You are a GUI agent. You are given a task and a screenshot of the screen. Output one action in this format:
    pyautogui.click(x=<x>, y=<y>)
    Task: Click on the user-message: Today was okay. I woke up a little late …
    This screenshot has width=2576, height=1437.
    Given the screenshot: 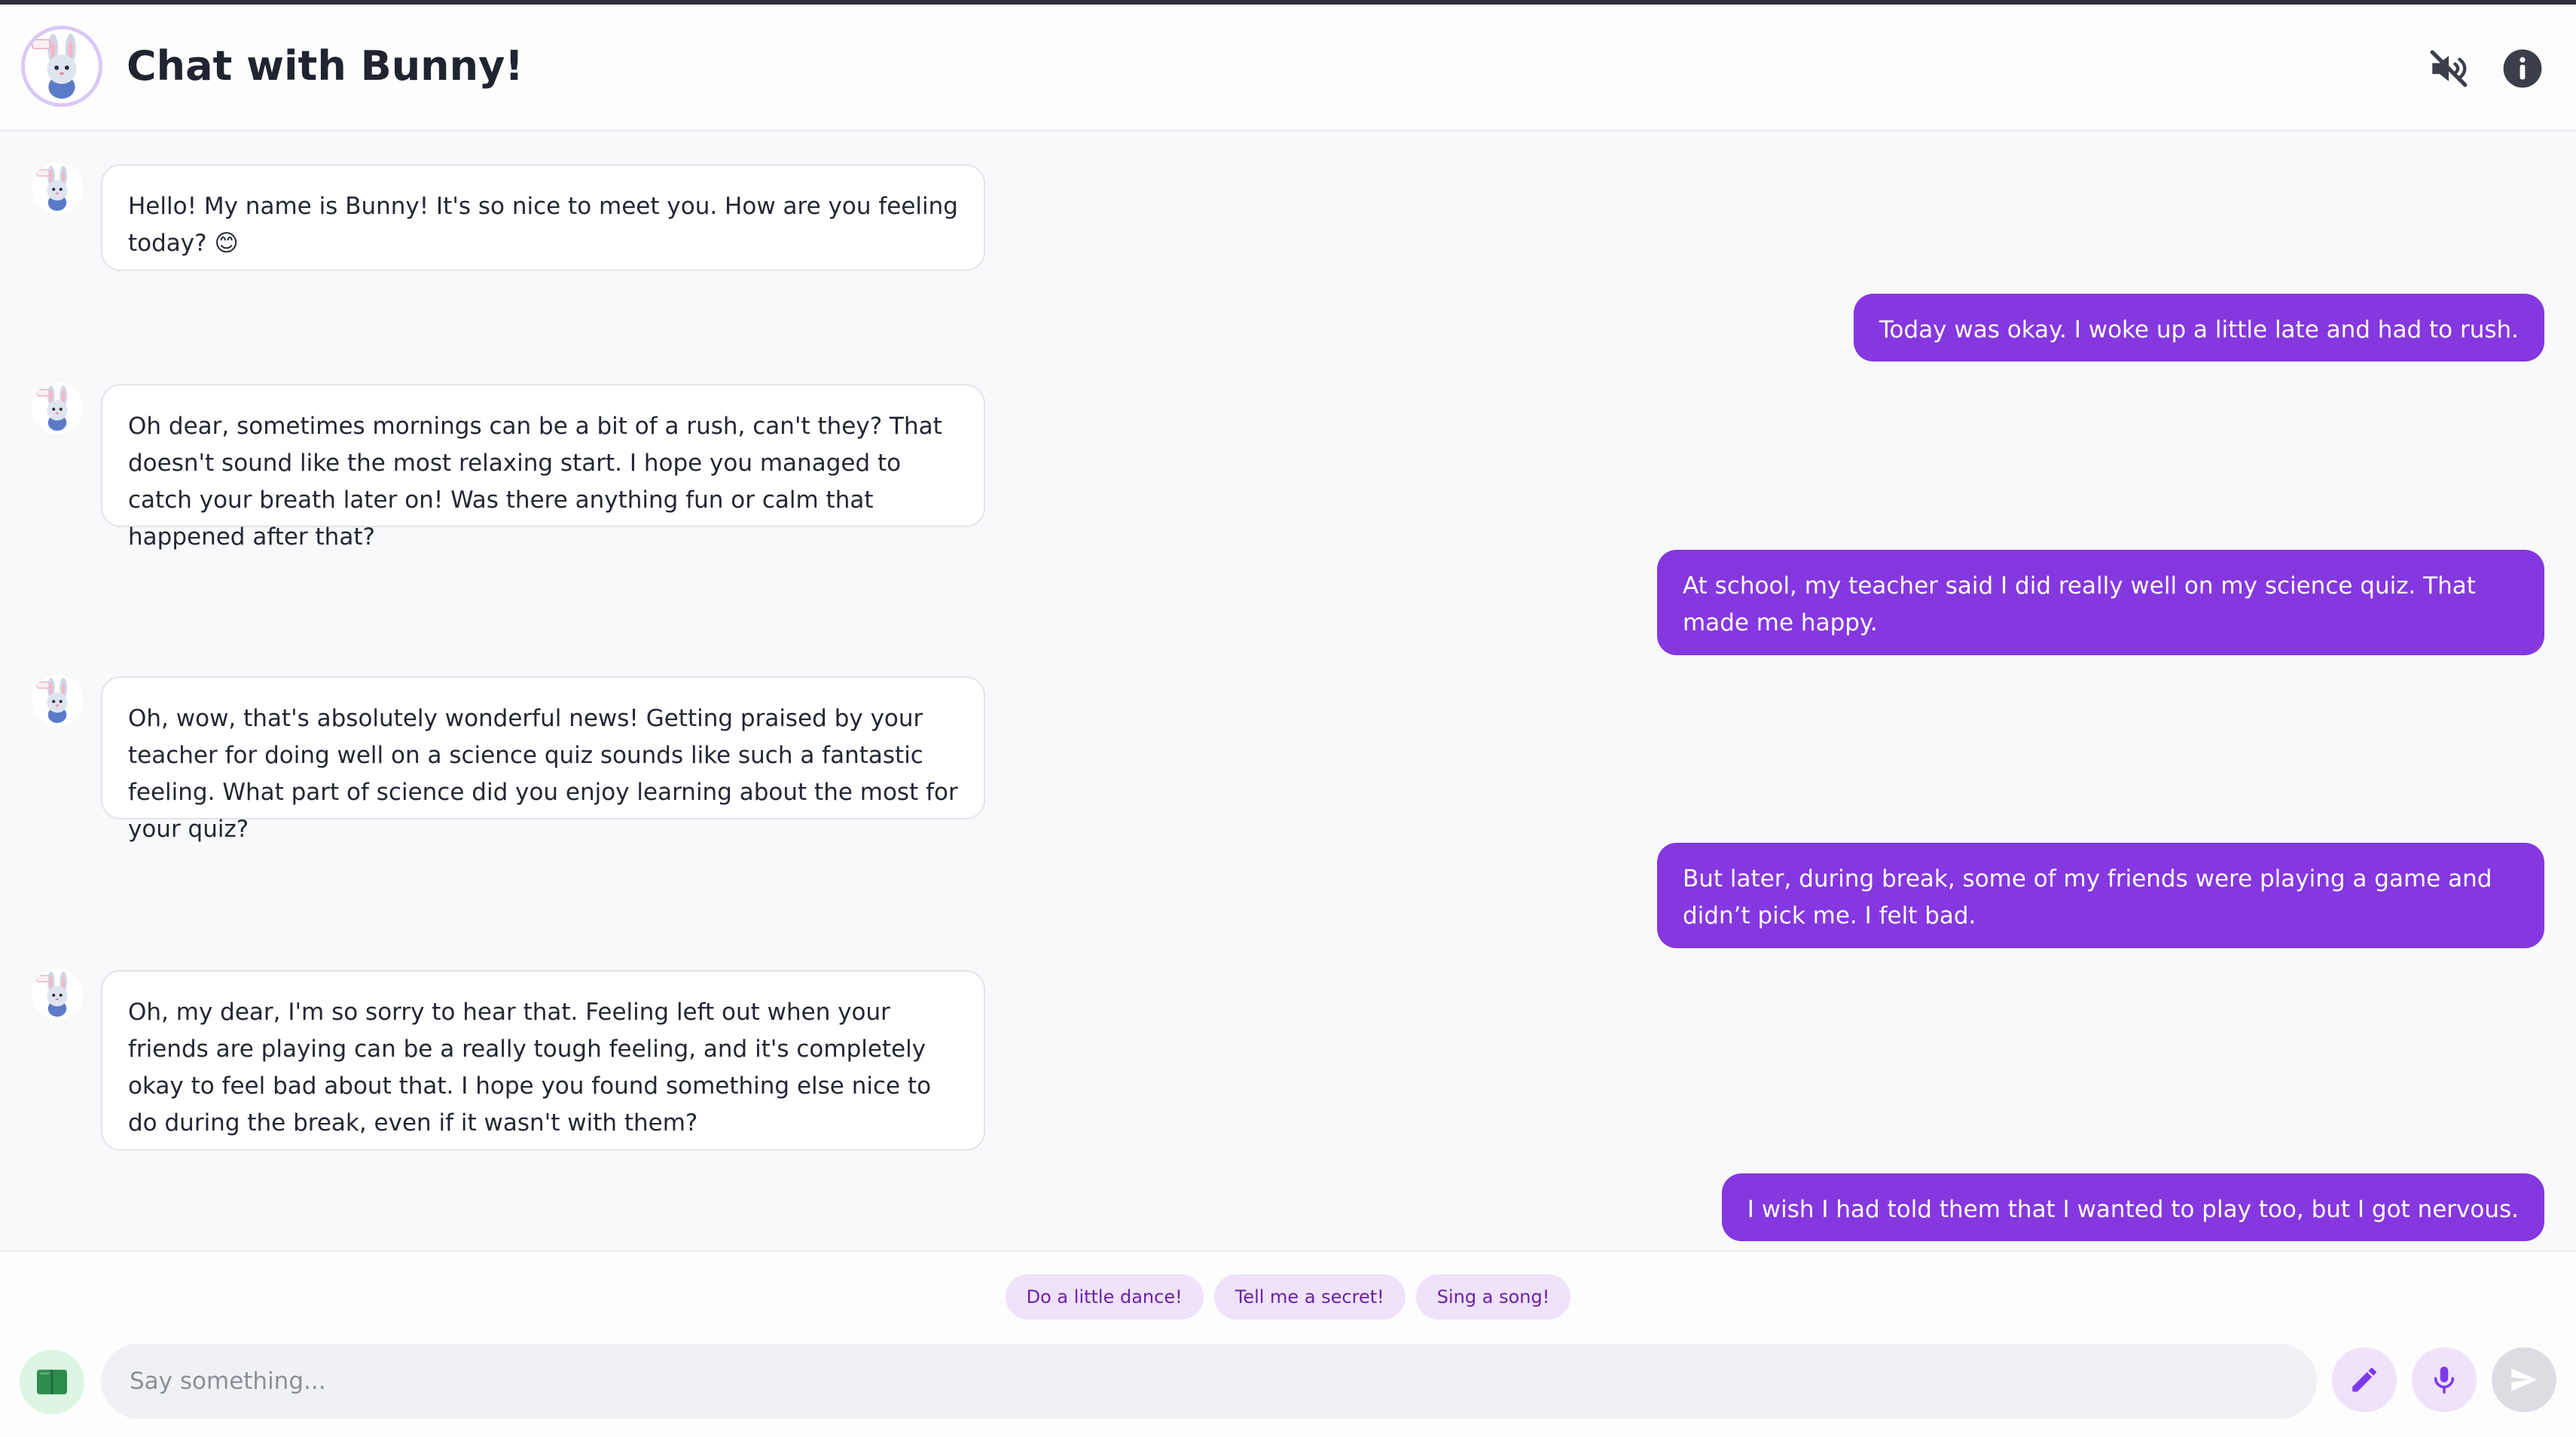 What is the action you would take?
    pyautogui.click(x=2198, y=328)
    